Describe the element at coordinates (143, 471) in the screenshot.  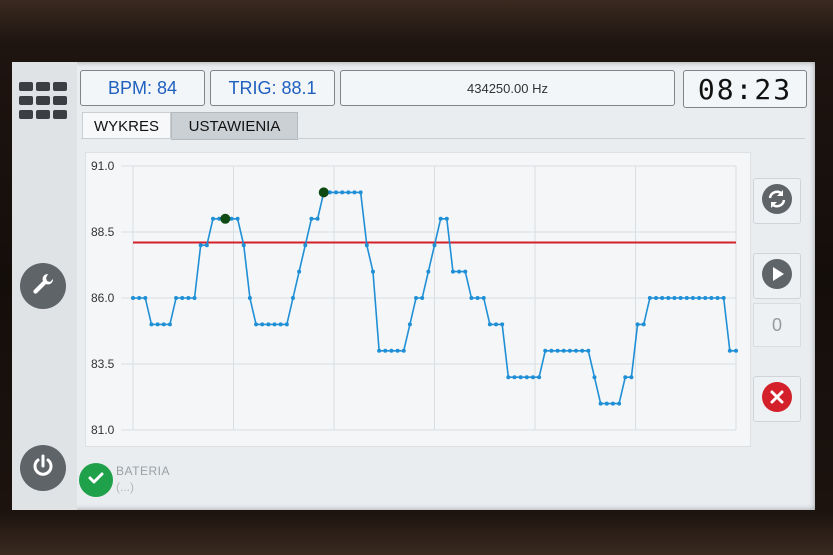
I see `battery-label: BATERIA` at that location.